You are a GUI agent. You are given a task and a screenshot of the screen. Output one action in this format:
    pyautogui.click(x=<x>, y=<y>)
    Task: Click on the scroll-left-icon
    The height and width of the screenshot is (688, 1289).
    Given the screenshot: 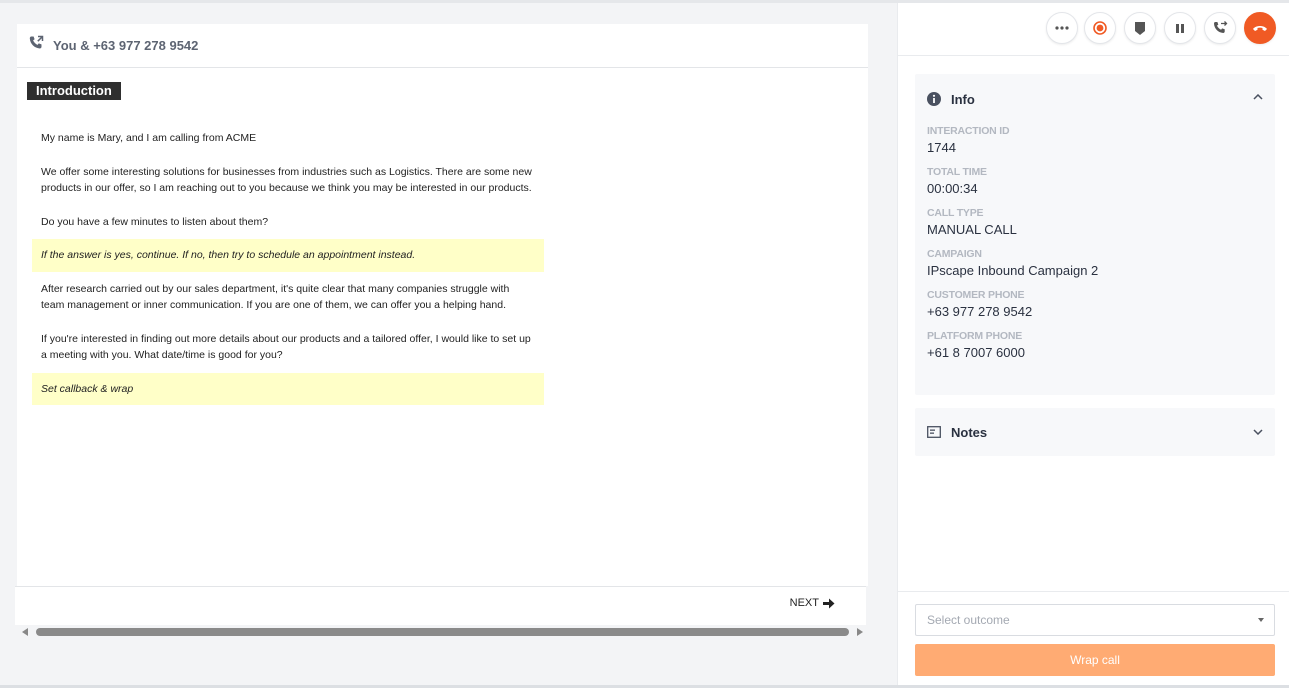 What is the action you would take?
    pyautogui.click(x=25, y=632)
    